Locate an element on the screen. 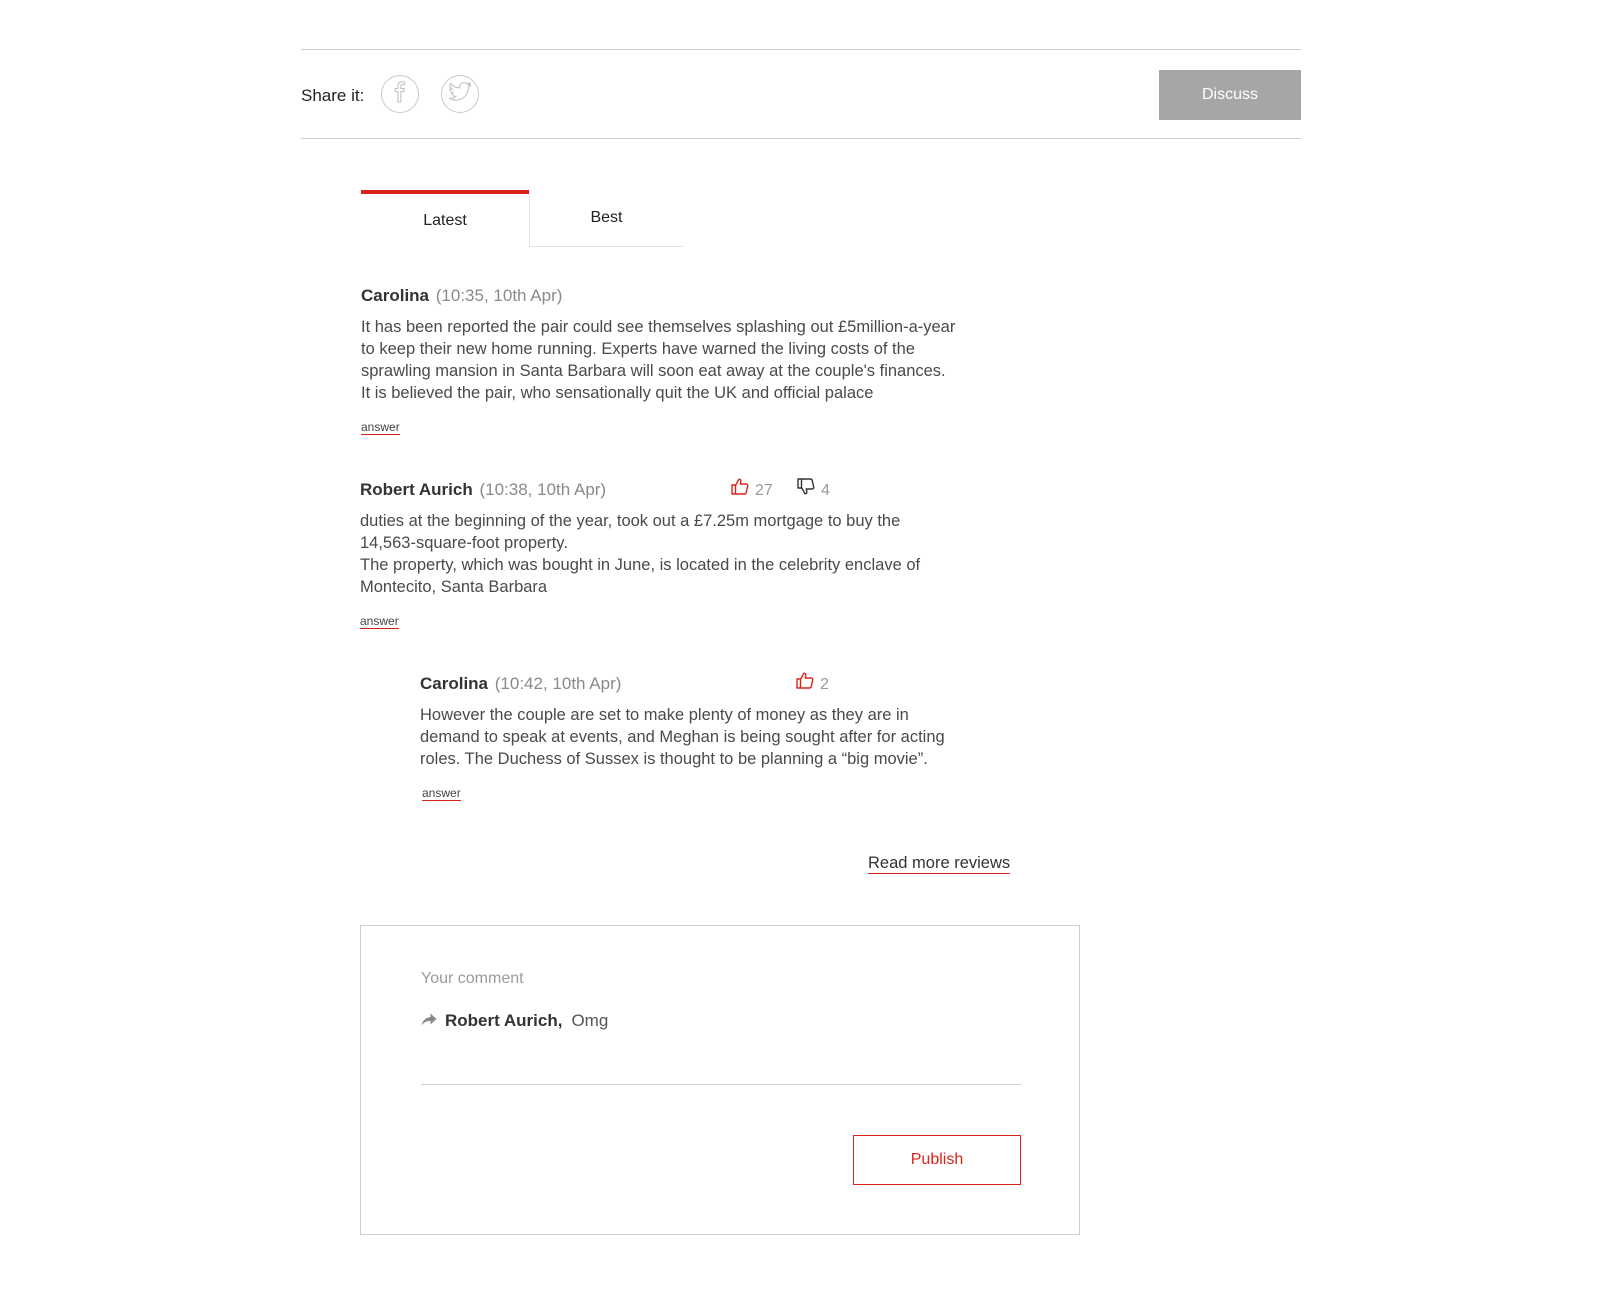  share-label: Share it: is located at coordinates (333, 95).